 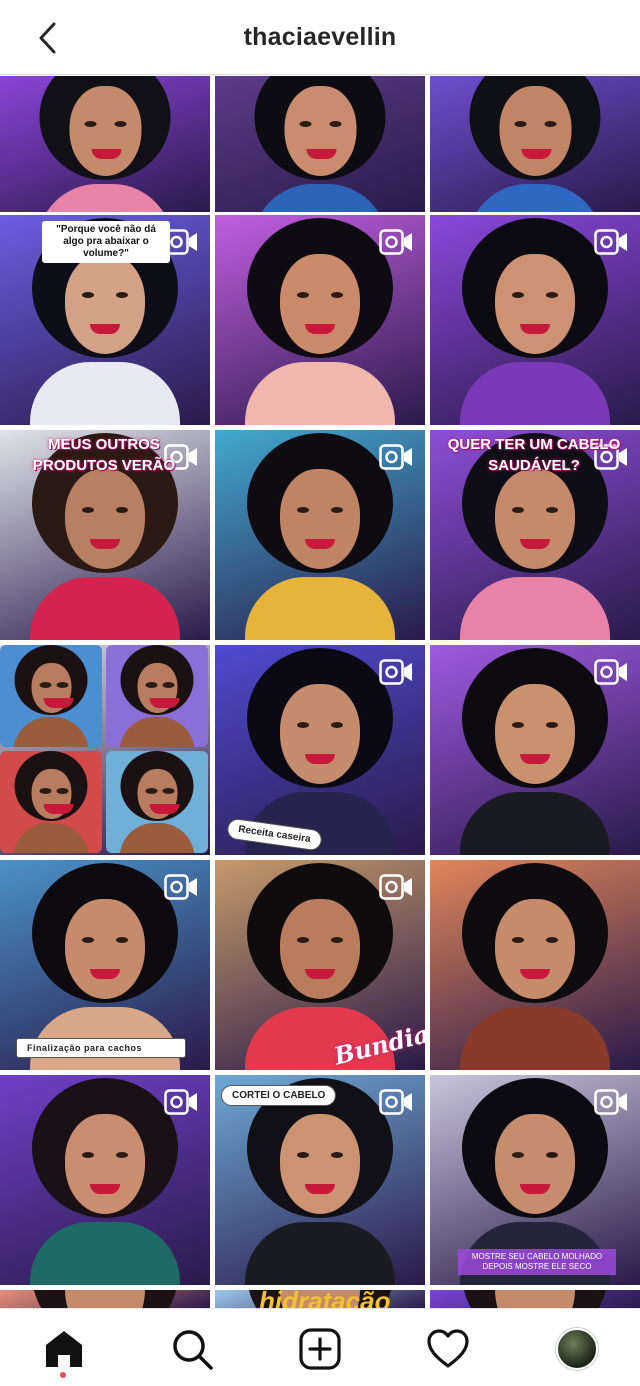 I want to click on home-icon, so click(x=64, y=1349).